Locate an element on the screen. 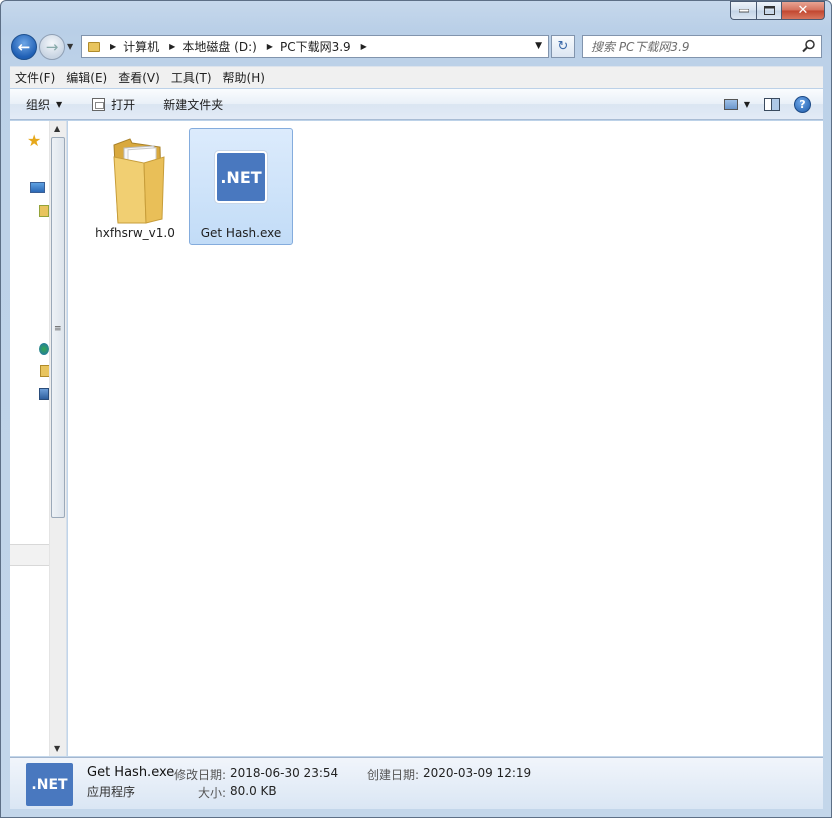 This screenshot has height=818, width=832. menu-bar: 文件(F) 编辑(E) 查看(V) 工具(T) 帮助(H) is located at coordinates (416, 77).